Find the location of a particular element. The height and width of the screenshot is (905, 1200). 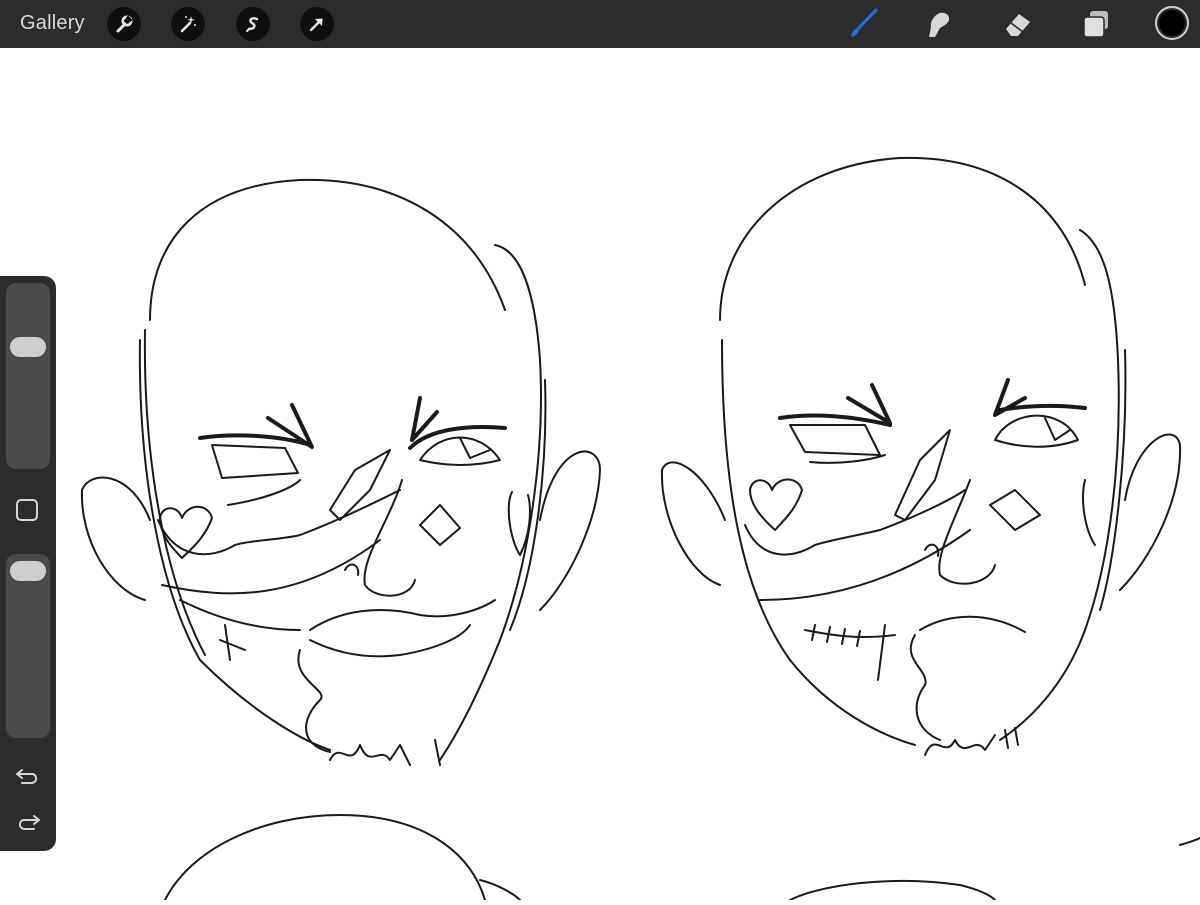

brush-tool is located at coordinates (863, 24).